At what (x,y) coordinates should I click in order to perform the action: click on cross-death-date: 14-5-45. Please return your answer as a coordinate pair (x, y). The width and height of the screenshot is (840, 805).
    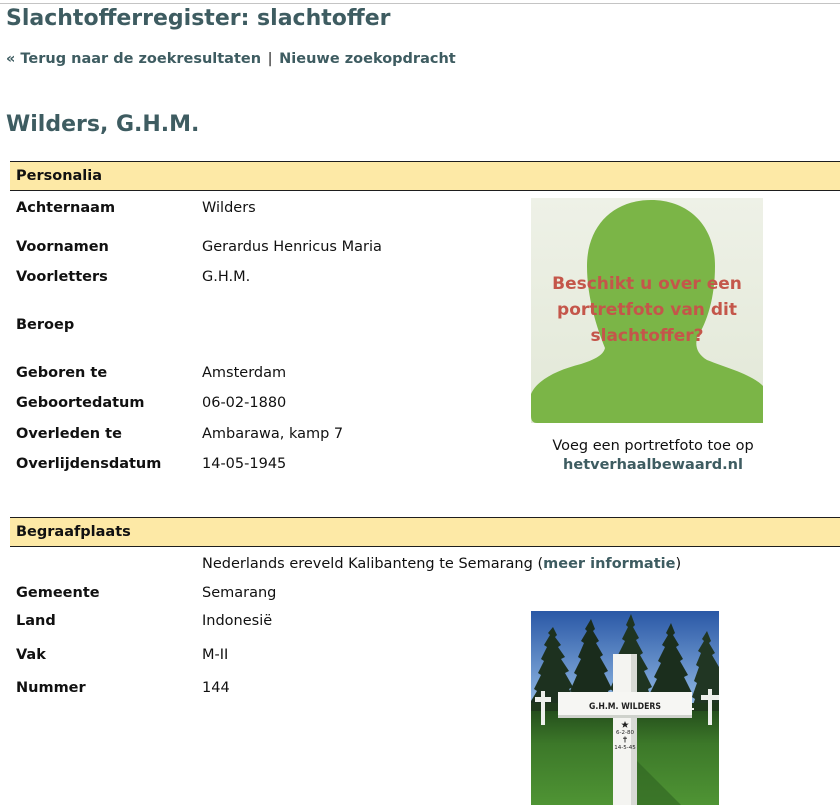
    Looking at the image, I should click on (625, 748).